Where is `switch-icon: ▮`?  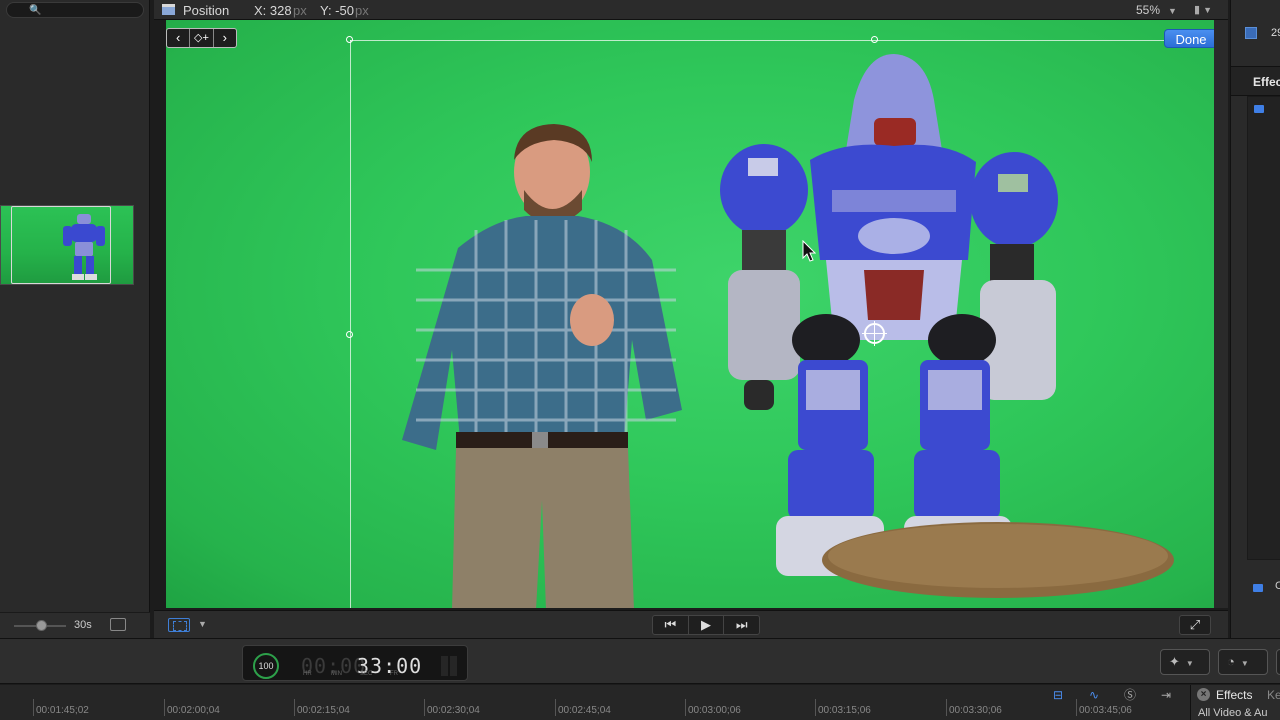 switch-icon: ▮ is located at coordinates (1197, 10).